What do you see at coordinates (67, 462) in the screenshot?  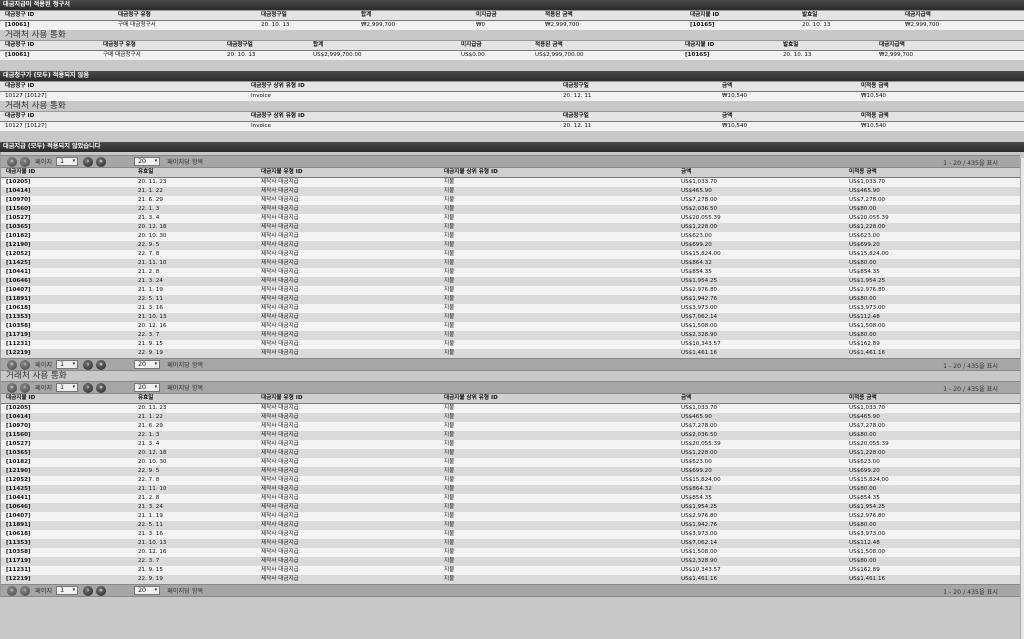 I see `payment-id-link: [10182]` at bounding box center [67, 462].